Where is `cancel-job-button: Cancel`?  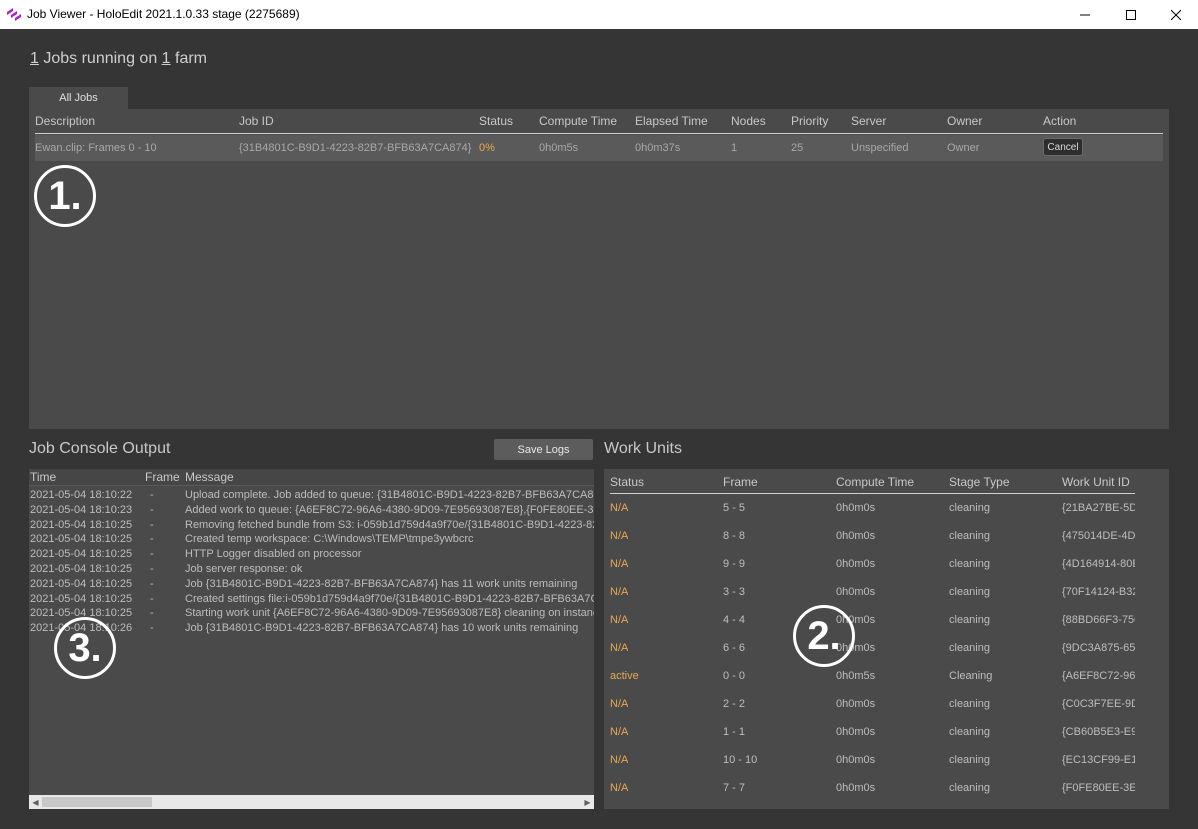 cancel-job-button: Cancel is located at coordinates (1063, 147).